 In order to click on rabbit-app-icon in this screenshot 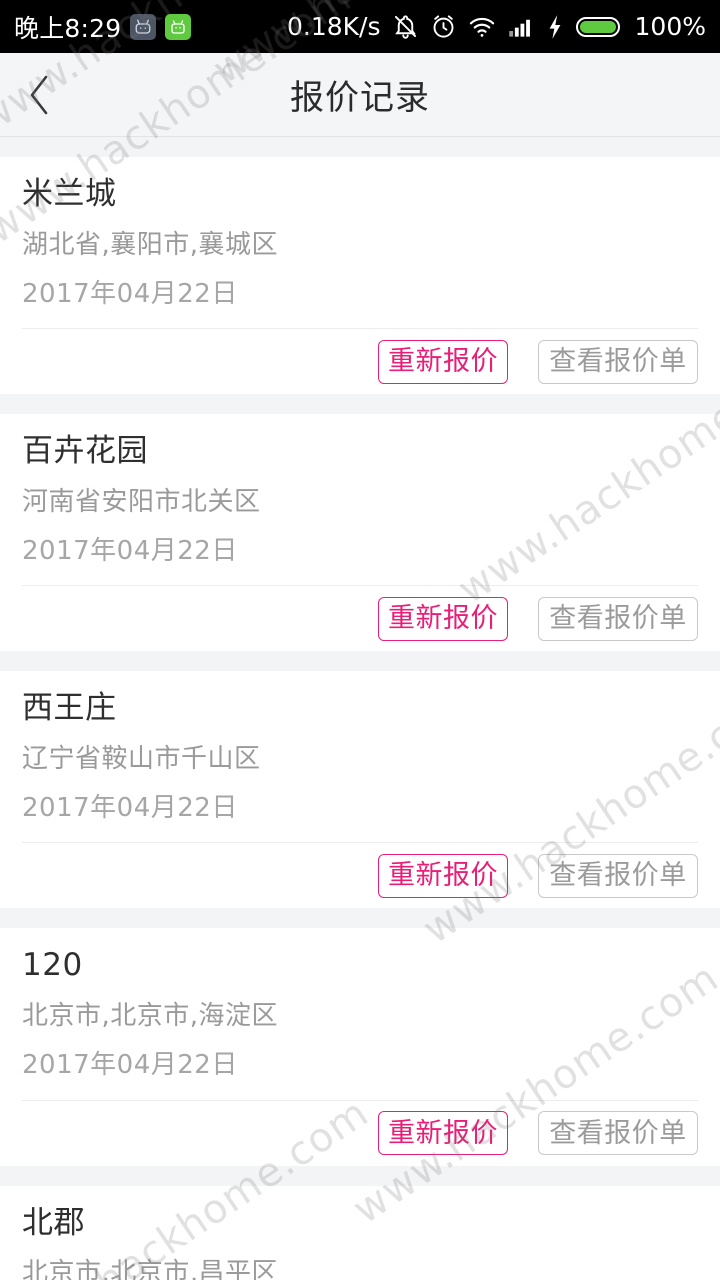, I will do `click(143, 26)`.